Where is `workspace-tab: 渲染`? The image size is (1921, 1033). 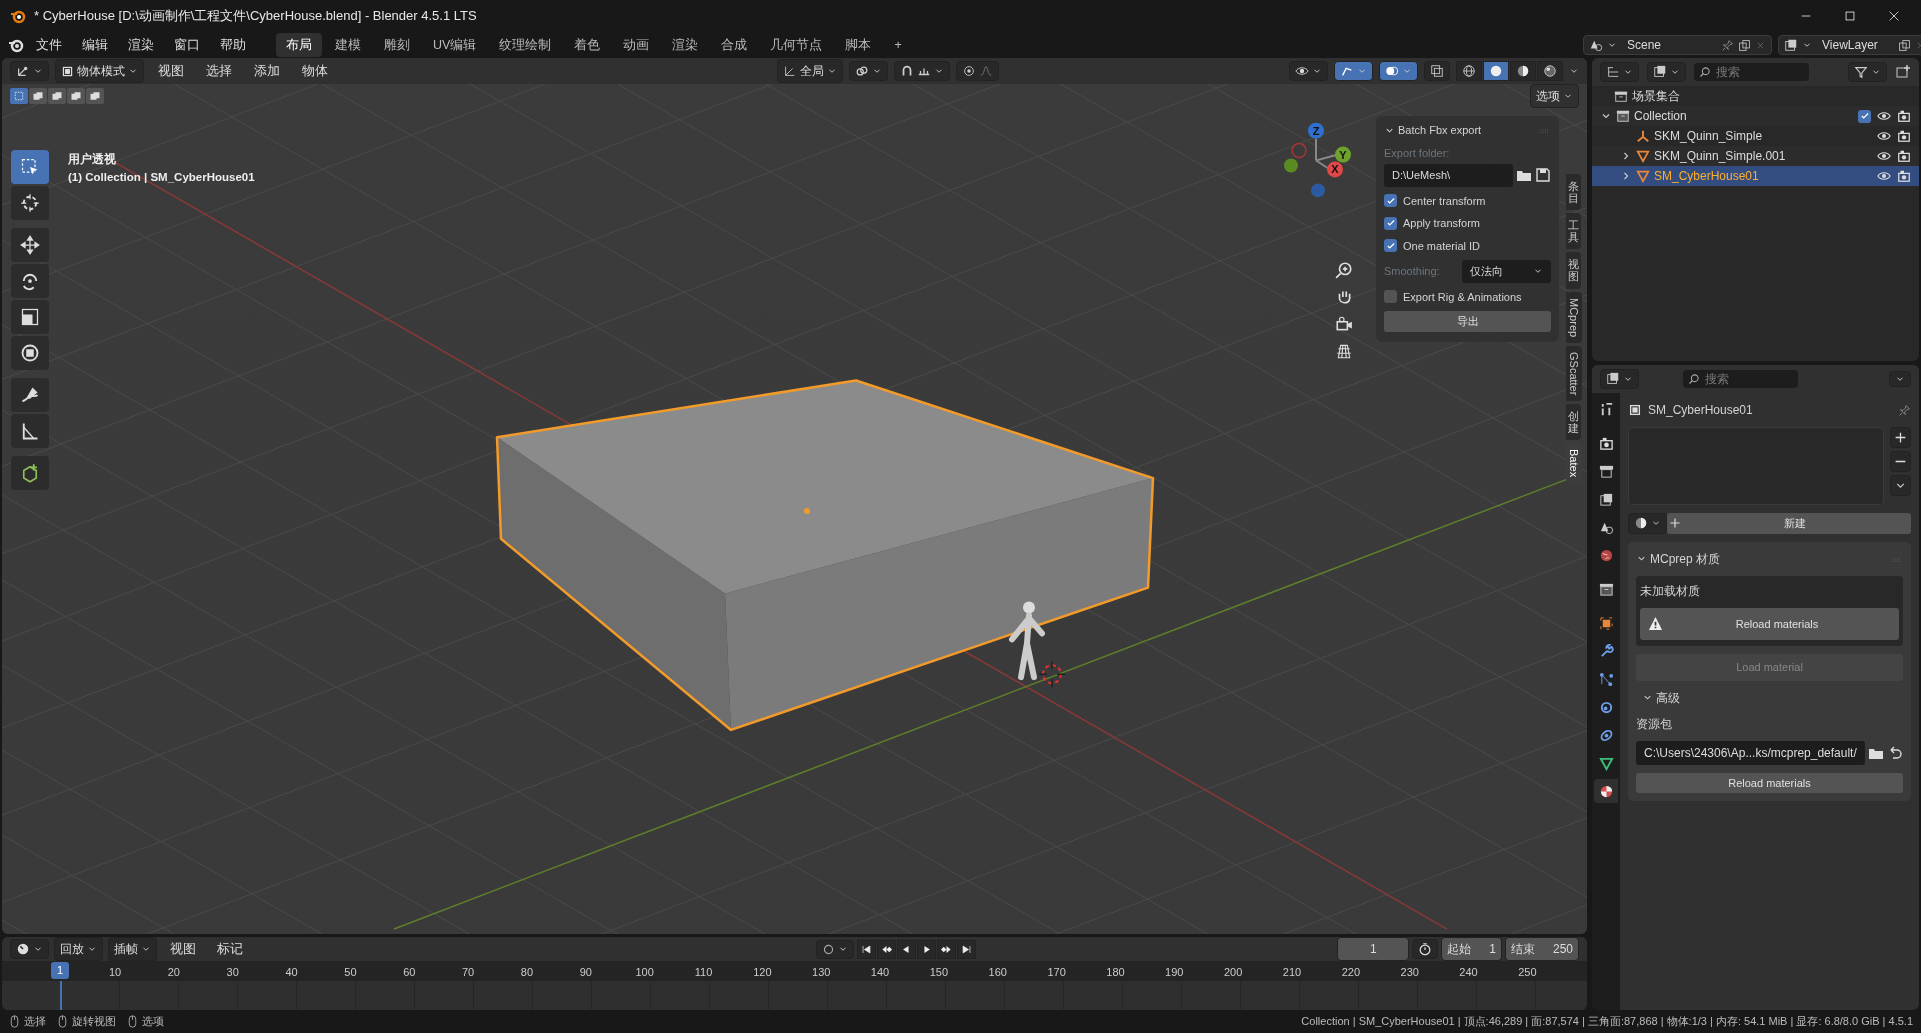 workspace-tab: 渲染 is located at coordinates (685, 45).